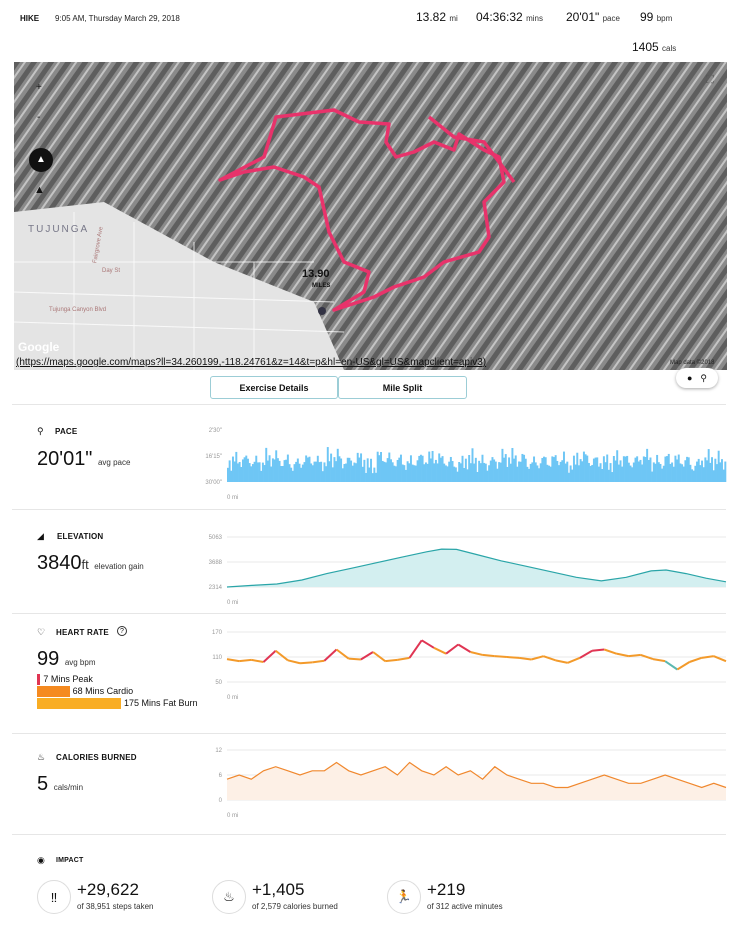 Image resolution: width=742 pixels, height=944 pixels. Describe the element at coordinates (218, 683) in the screenshot. I see `y-tick-label: 50` at that location.